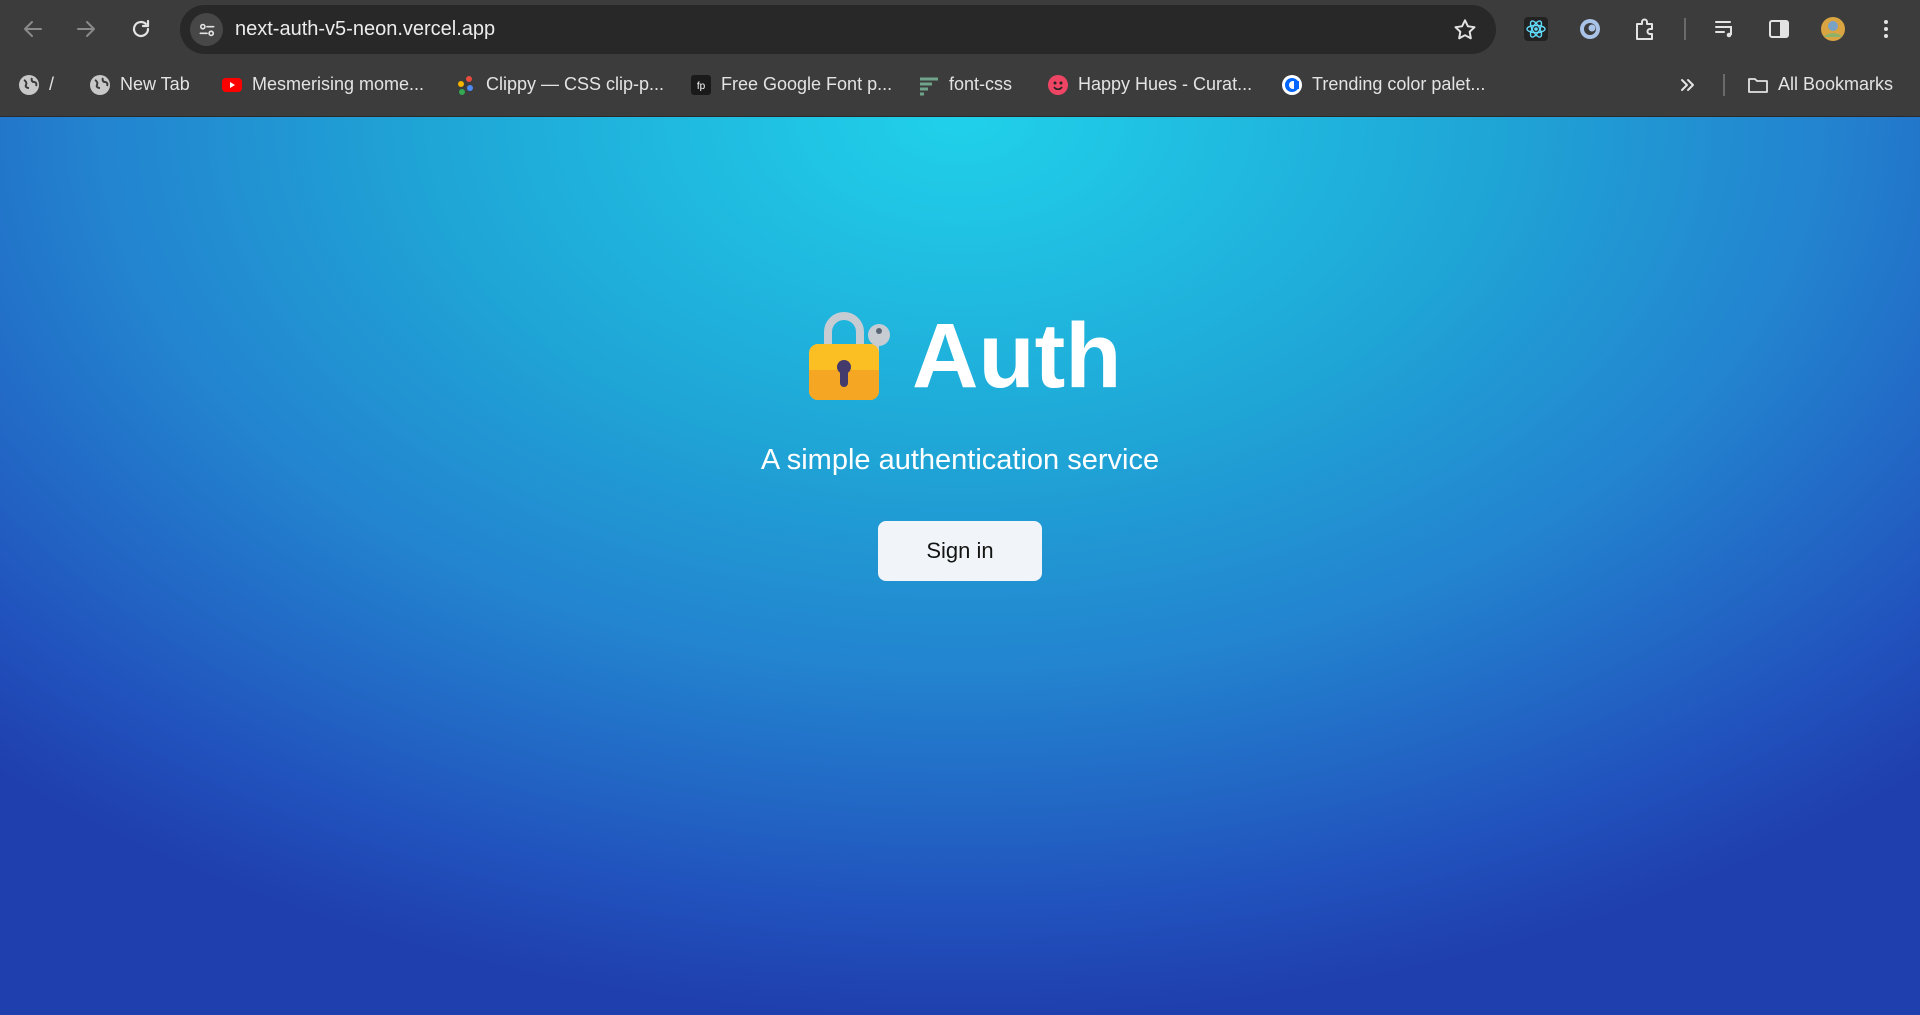 The width and height of the screenshot is (1920, 1015). What do you see at coordinates (1833, 29) in the screenshot?
I see `profile-avatar` at bounding box center [1833, 29].